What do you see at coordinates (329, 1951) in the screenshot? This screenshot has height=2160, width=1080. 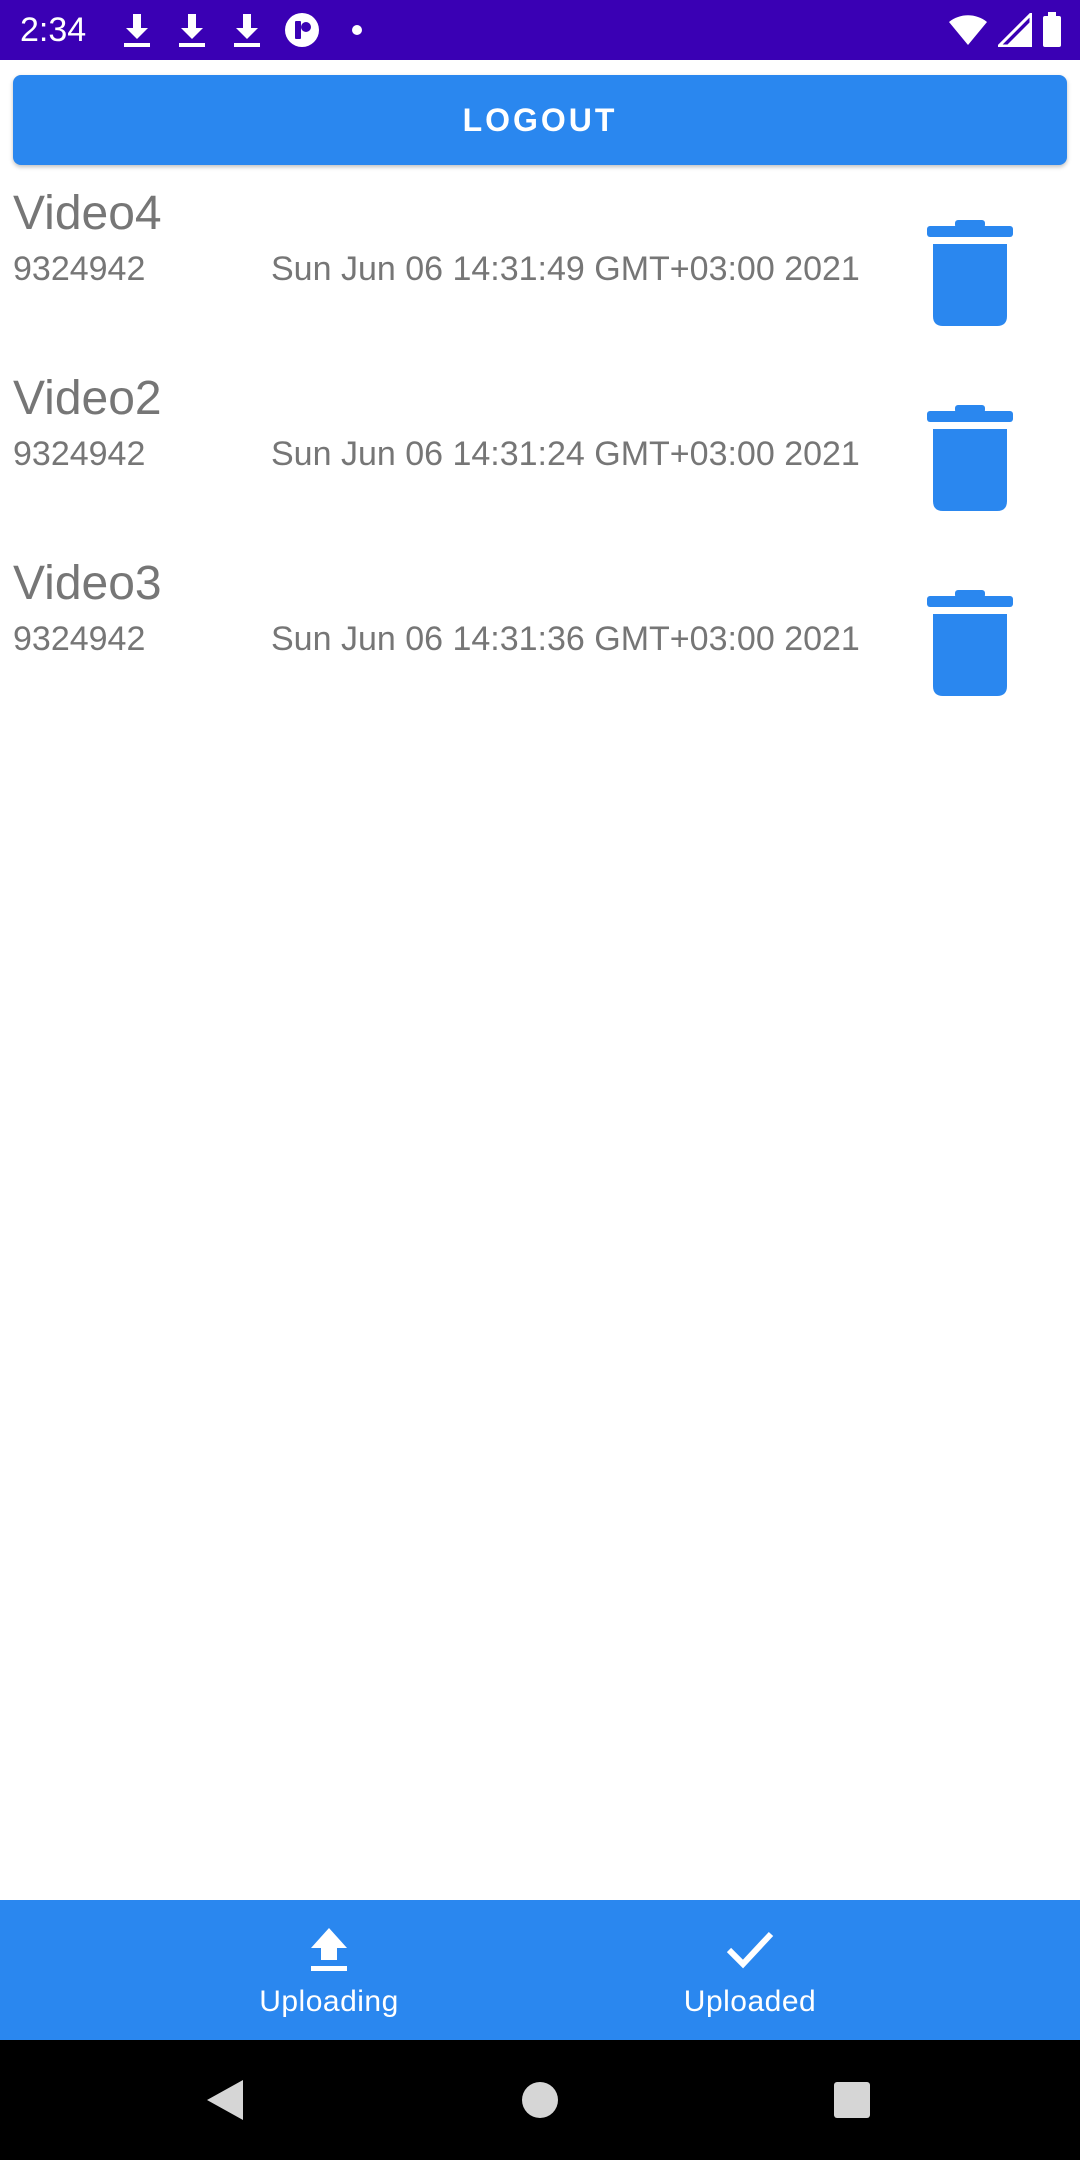 I see `upload-icon` at bounding box center [329, 1951].